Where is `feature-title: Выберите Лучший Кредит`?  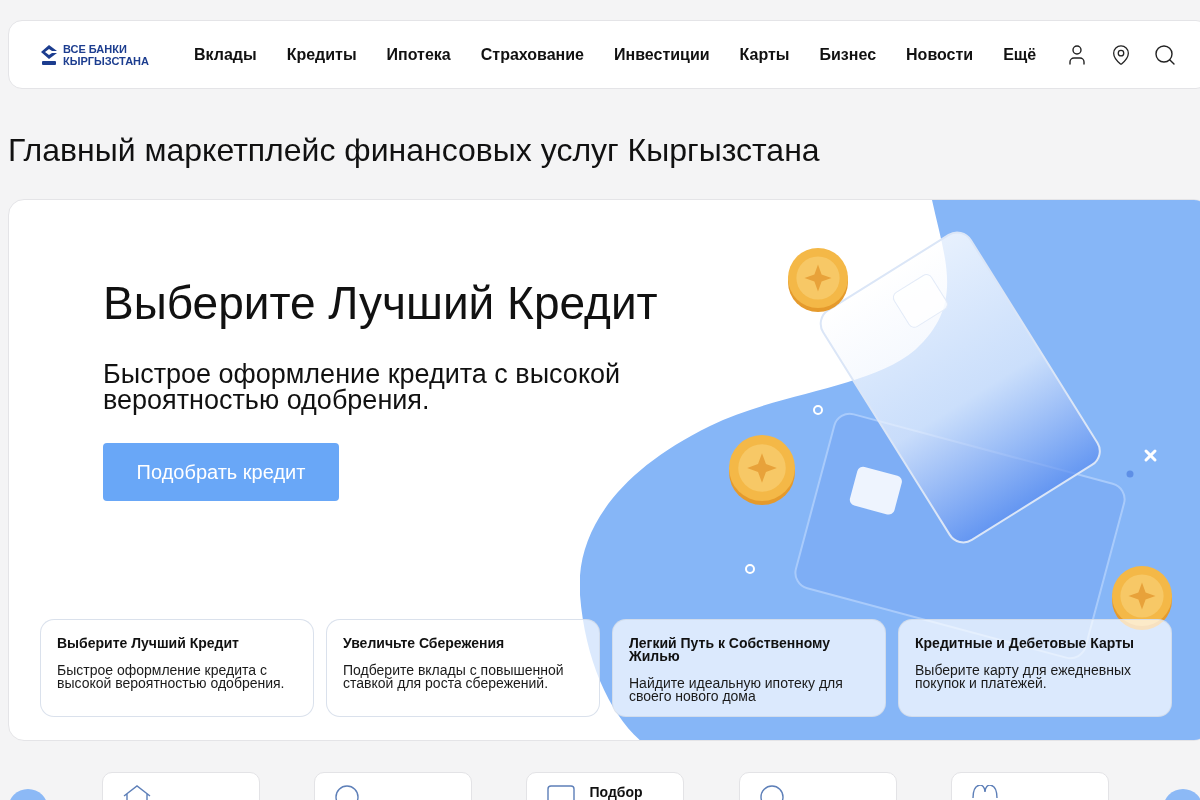 feature-title: Выберите Лучший Кредит is located at coordinates (148, 643).